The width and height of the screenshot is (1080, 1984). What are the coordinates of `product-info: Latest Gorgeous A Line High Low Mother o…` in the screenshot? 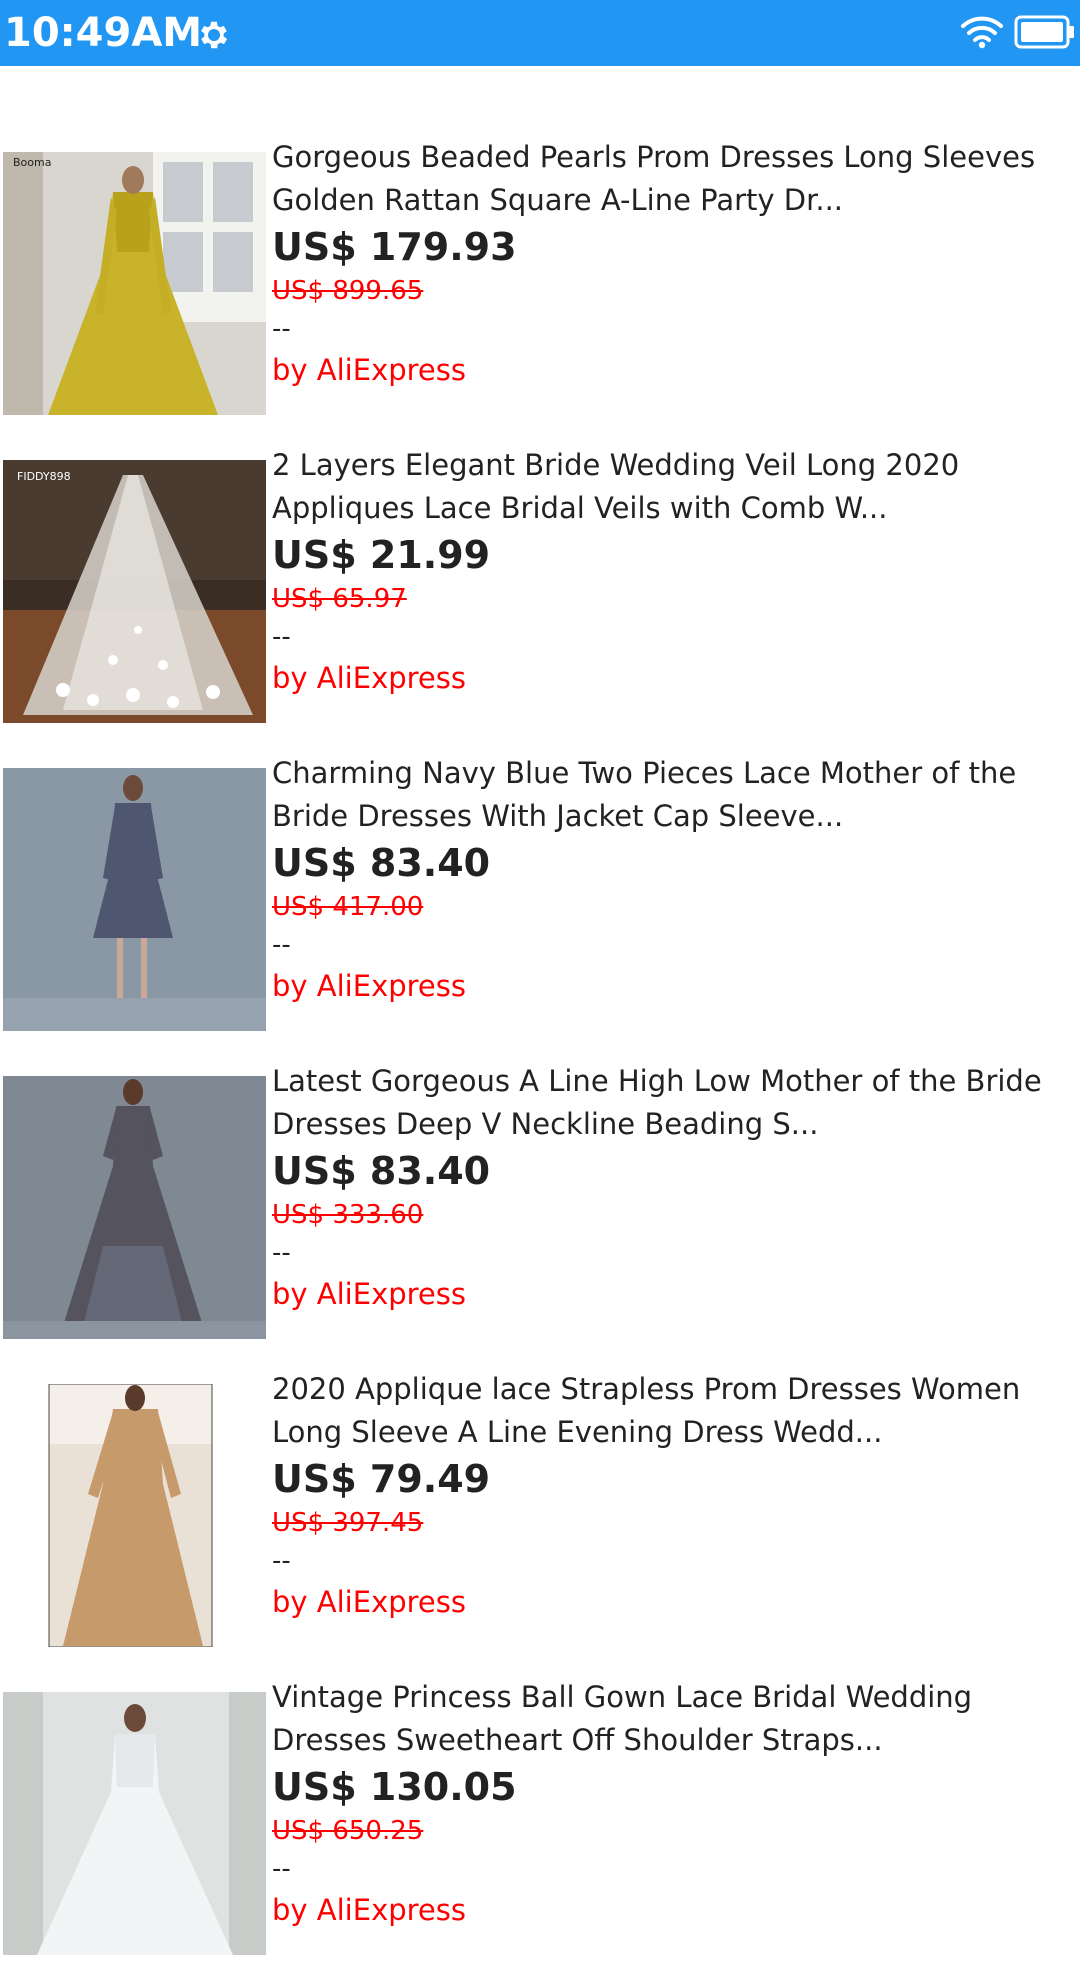 It's located at (672, 1188).